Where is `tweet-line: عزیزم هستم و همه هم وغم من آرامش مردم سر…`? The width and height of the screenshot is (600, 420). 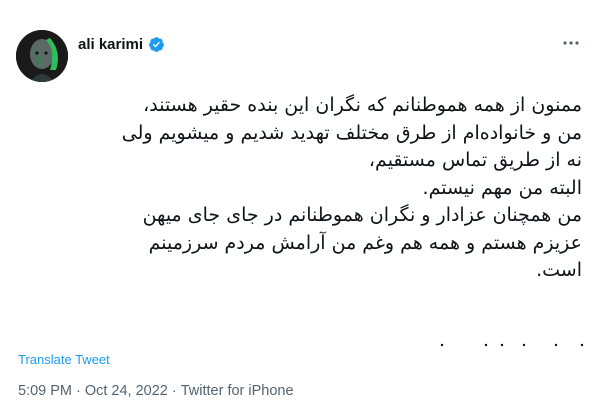
tweet-line: عزیزم هستم و همه هم وغم من آرامش مردم سر… is located at coordinates (365, 242).